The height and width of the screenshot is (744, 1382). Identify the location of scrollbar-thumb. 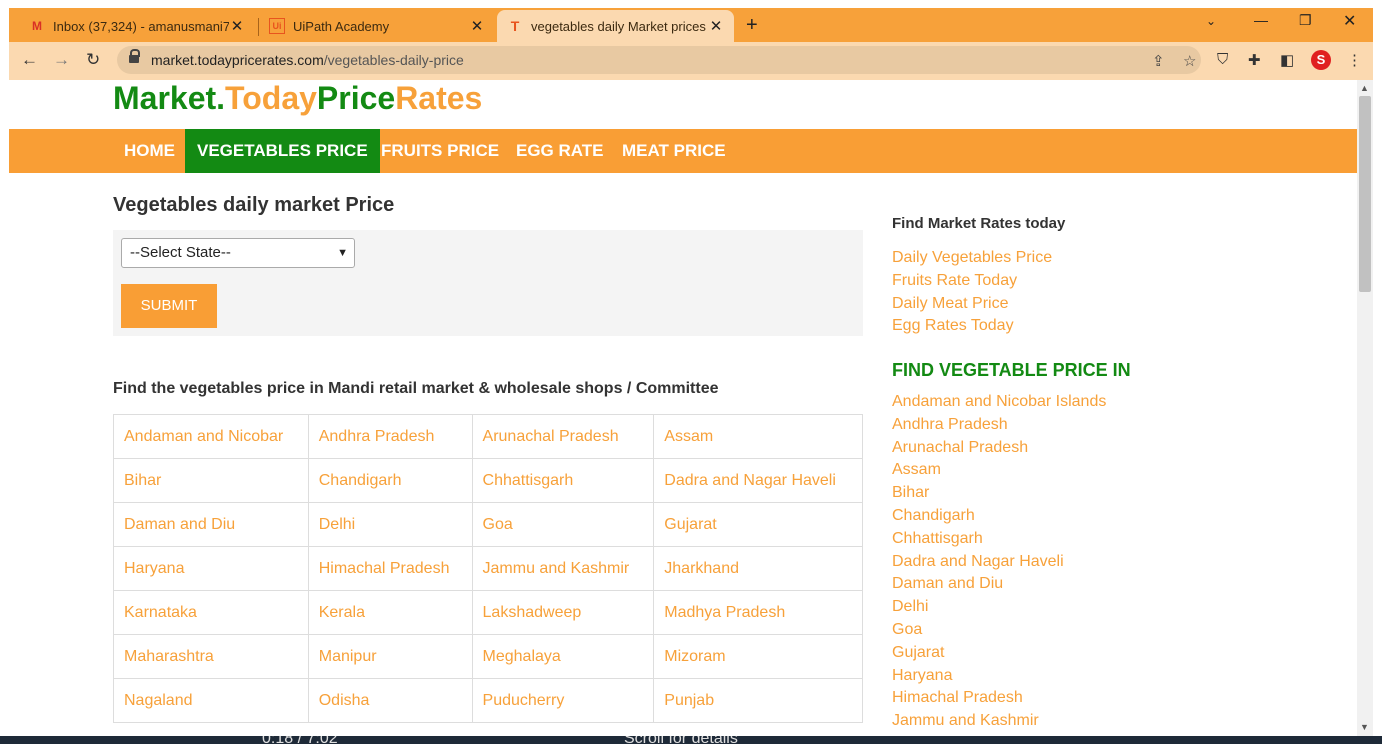
(1365, 194).